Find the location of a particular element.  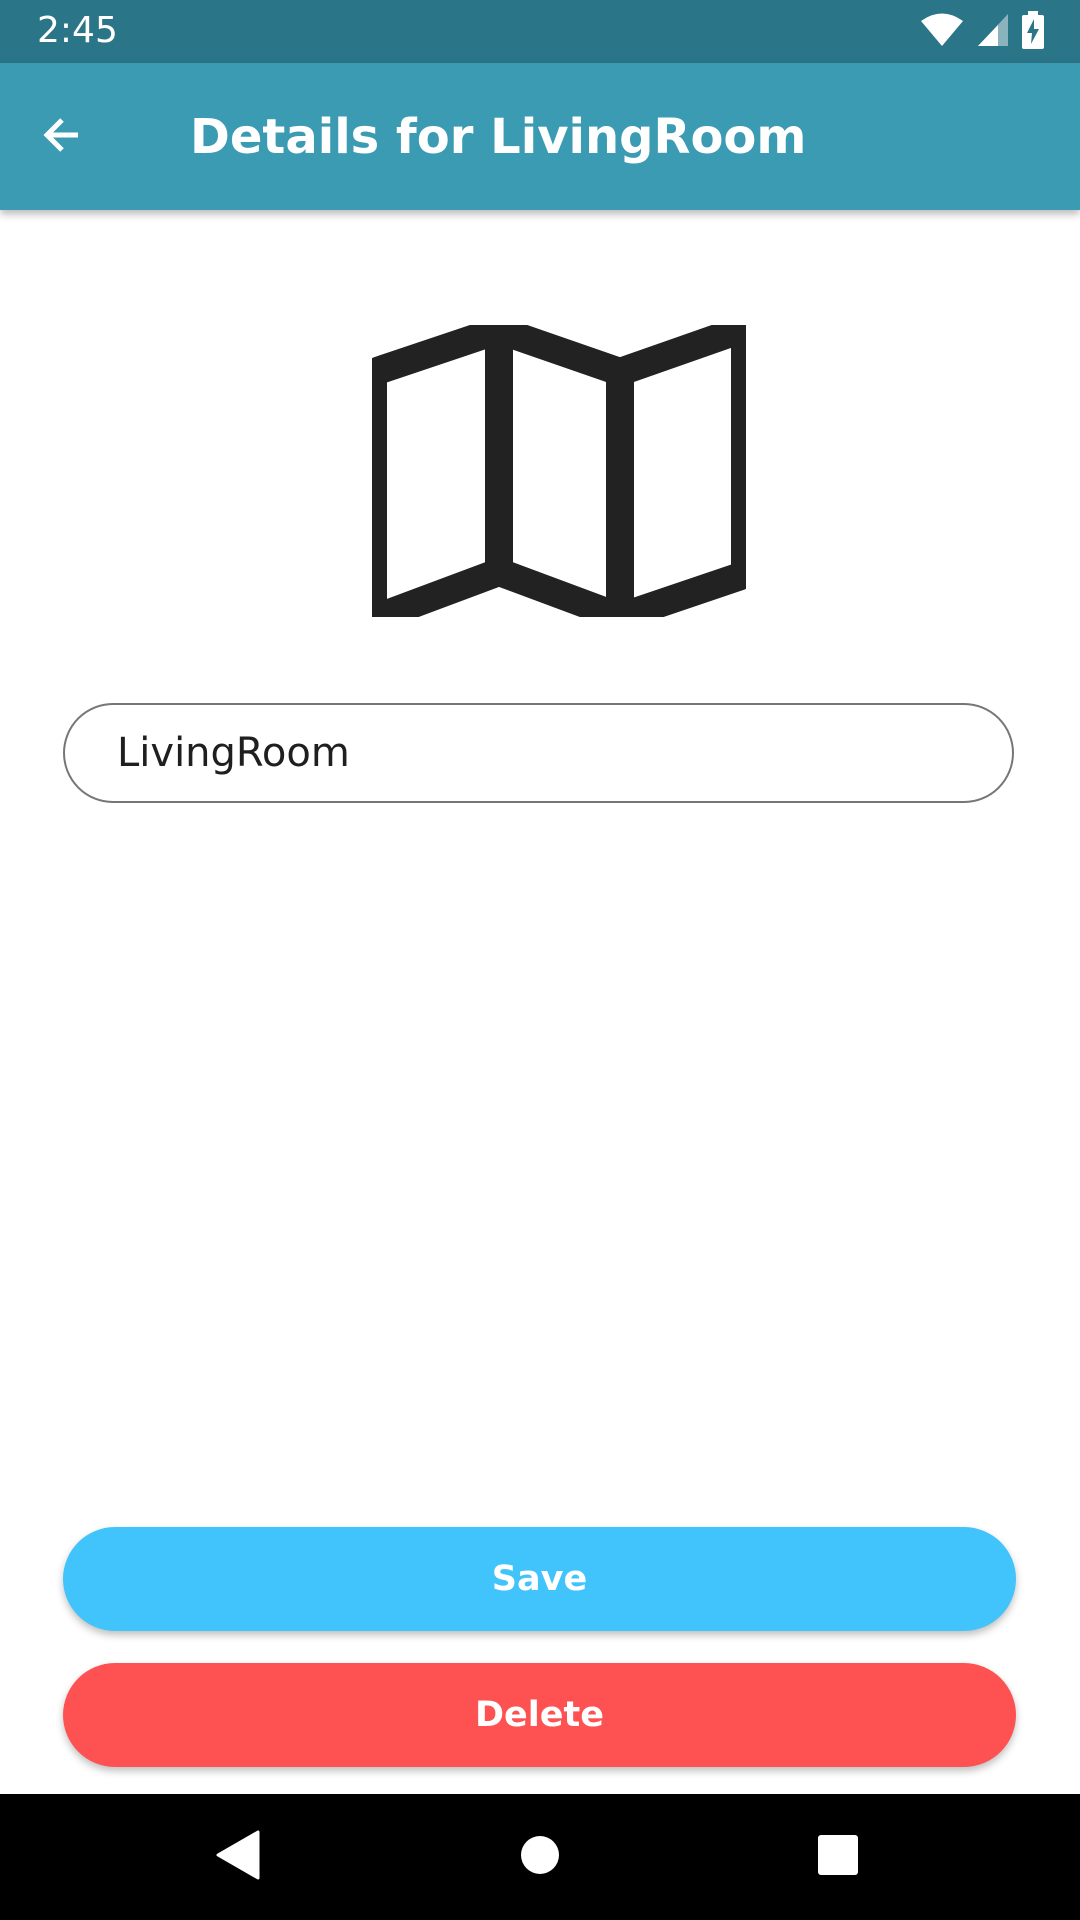

wifi-icon is located at coordinates (942, 32).